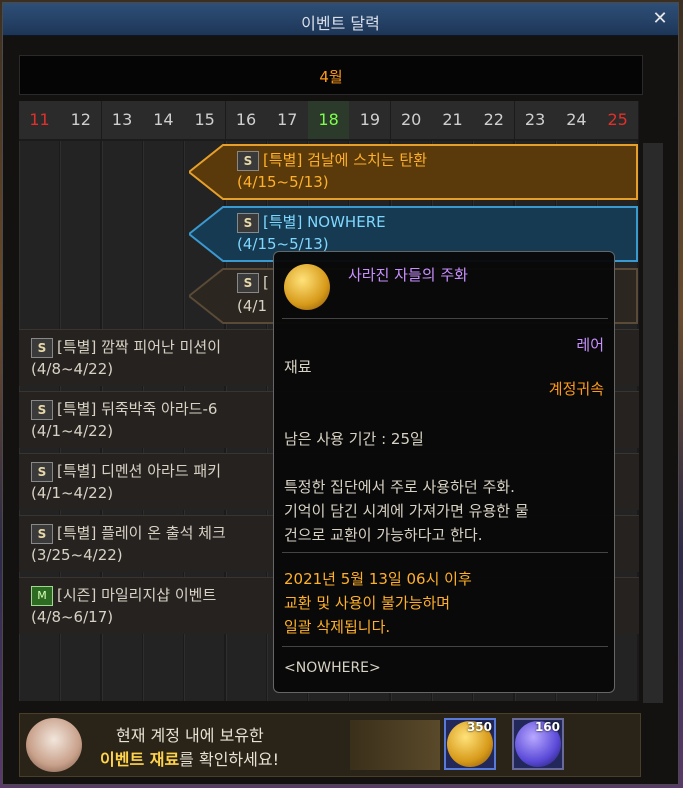  What do you see at coordinates (246, 120) in the screenshot?
I see `day-16: 16` at bounding box center [246, 120].